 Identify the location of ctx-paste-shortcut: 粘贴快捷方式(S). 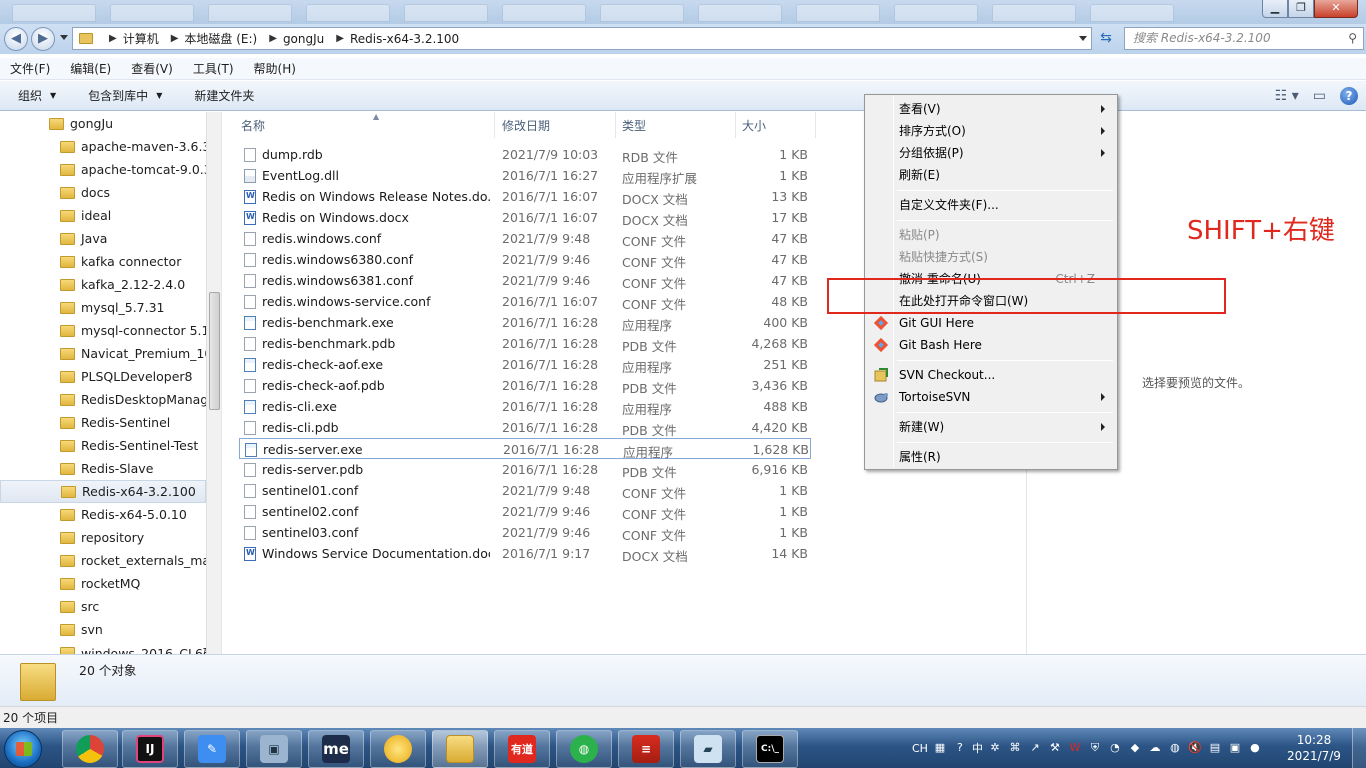
(991, 257).